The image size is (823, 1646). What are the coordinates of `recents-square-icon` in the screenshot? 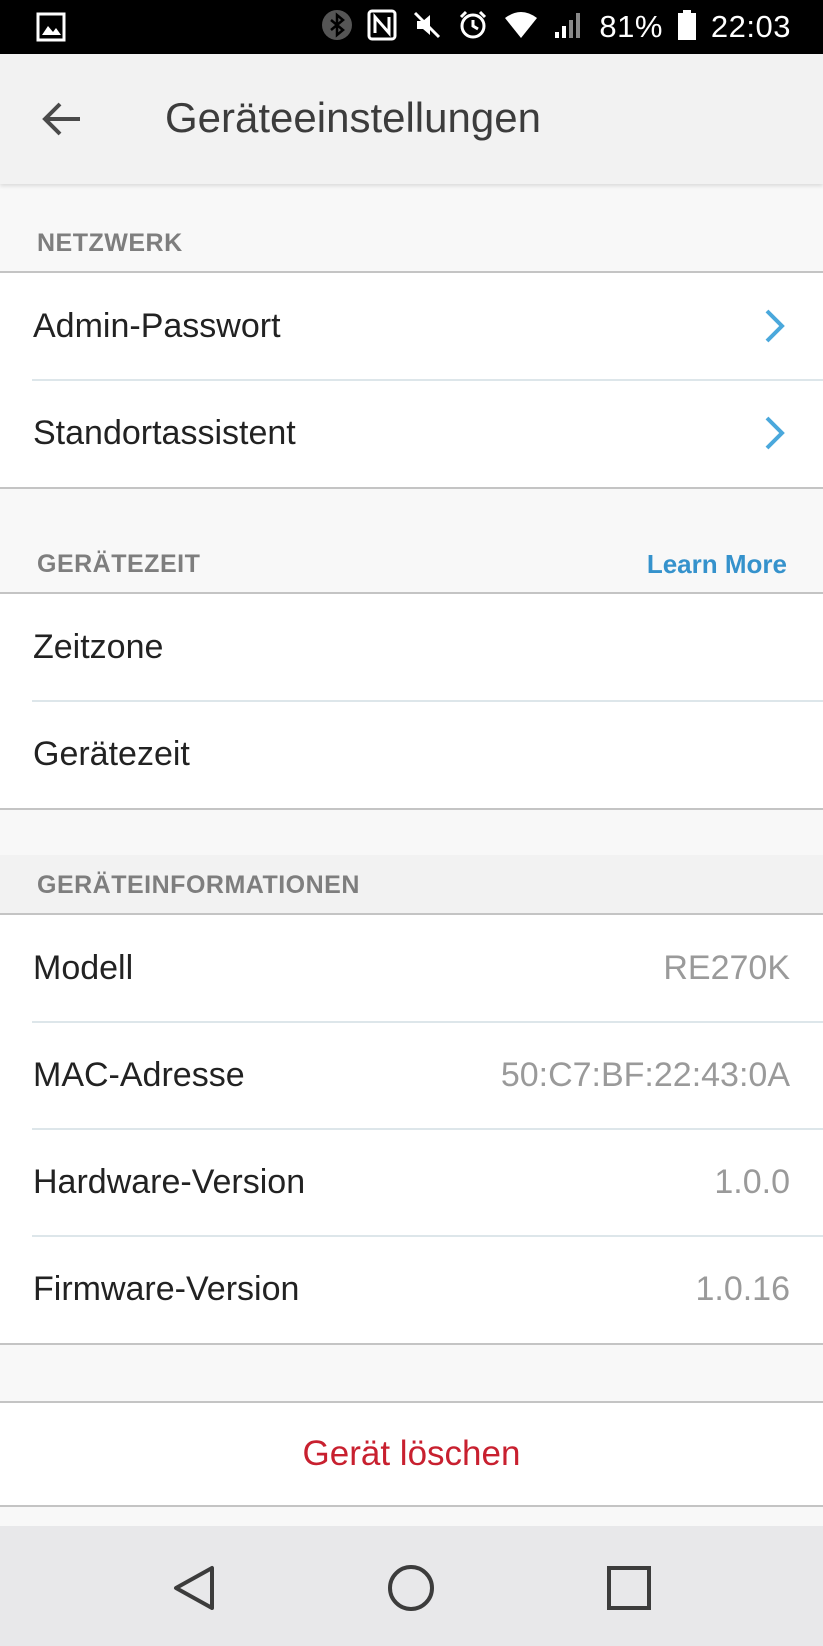 It's located at (629, 1588).